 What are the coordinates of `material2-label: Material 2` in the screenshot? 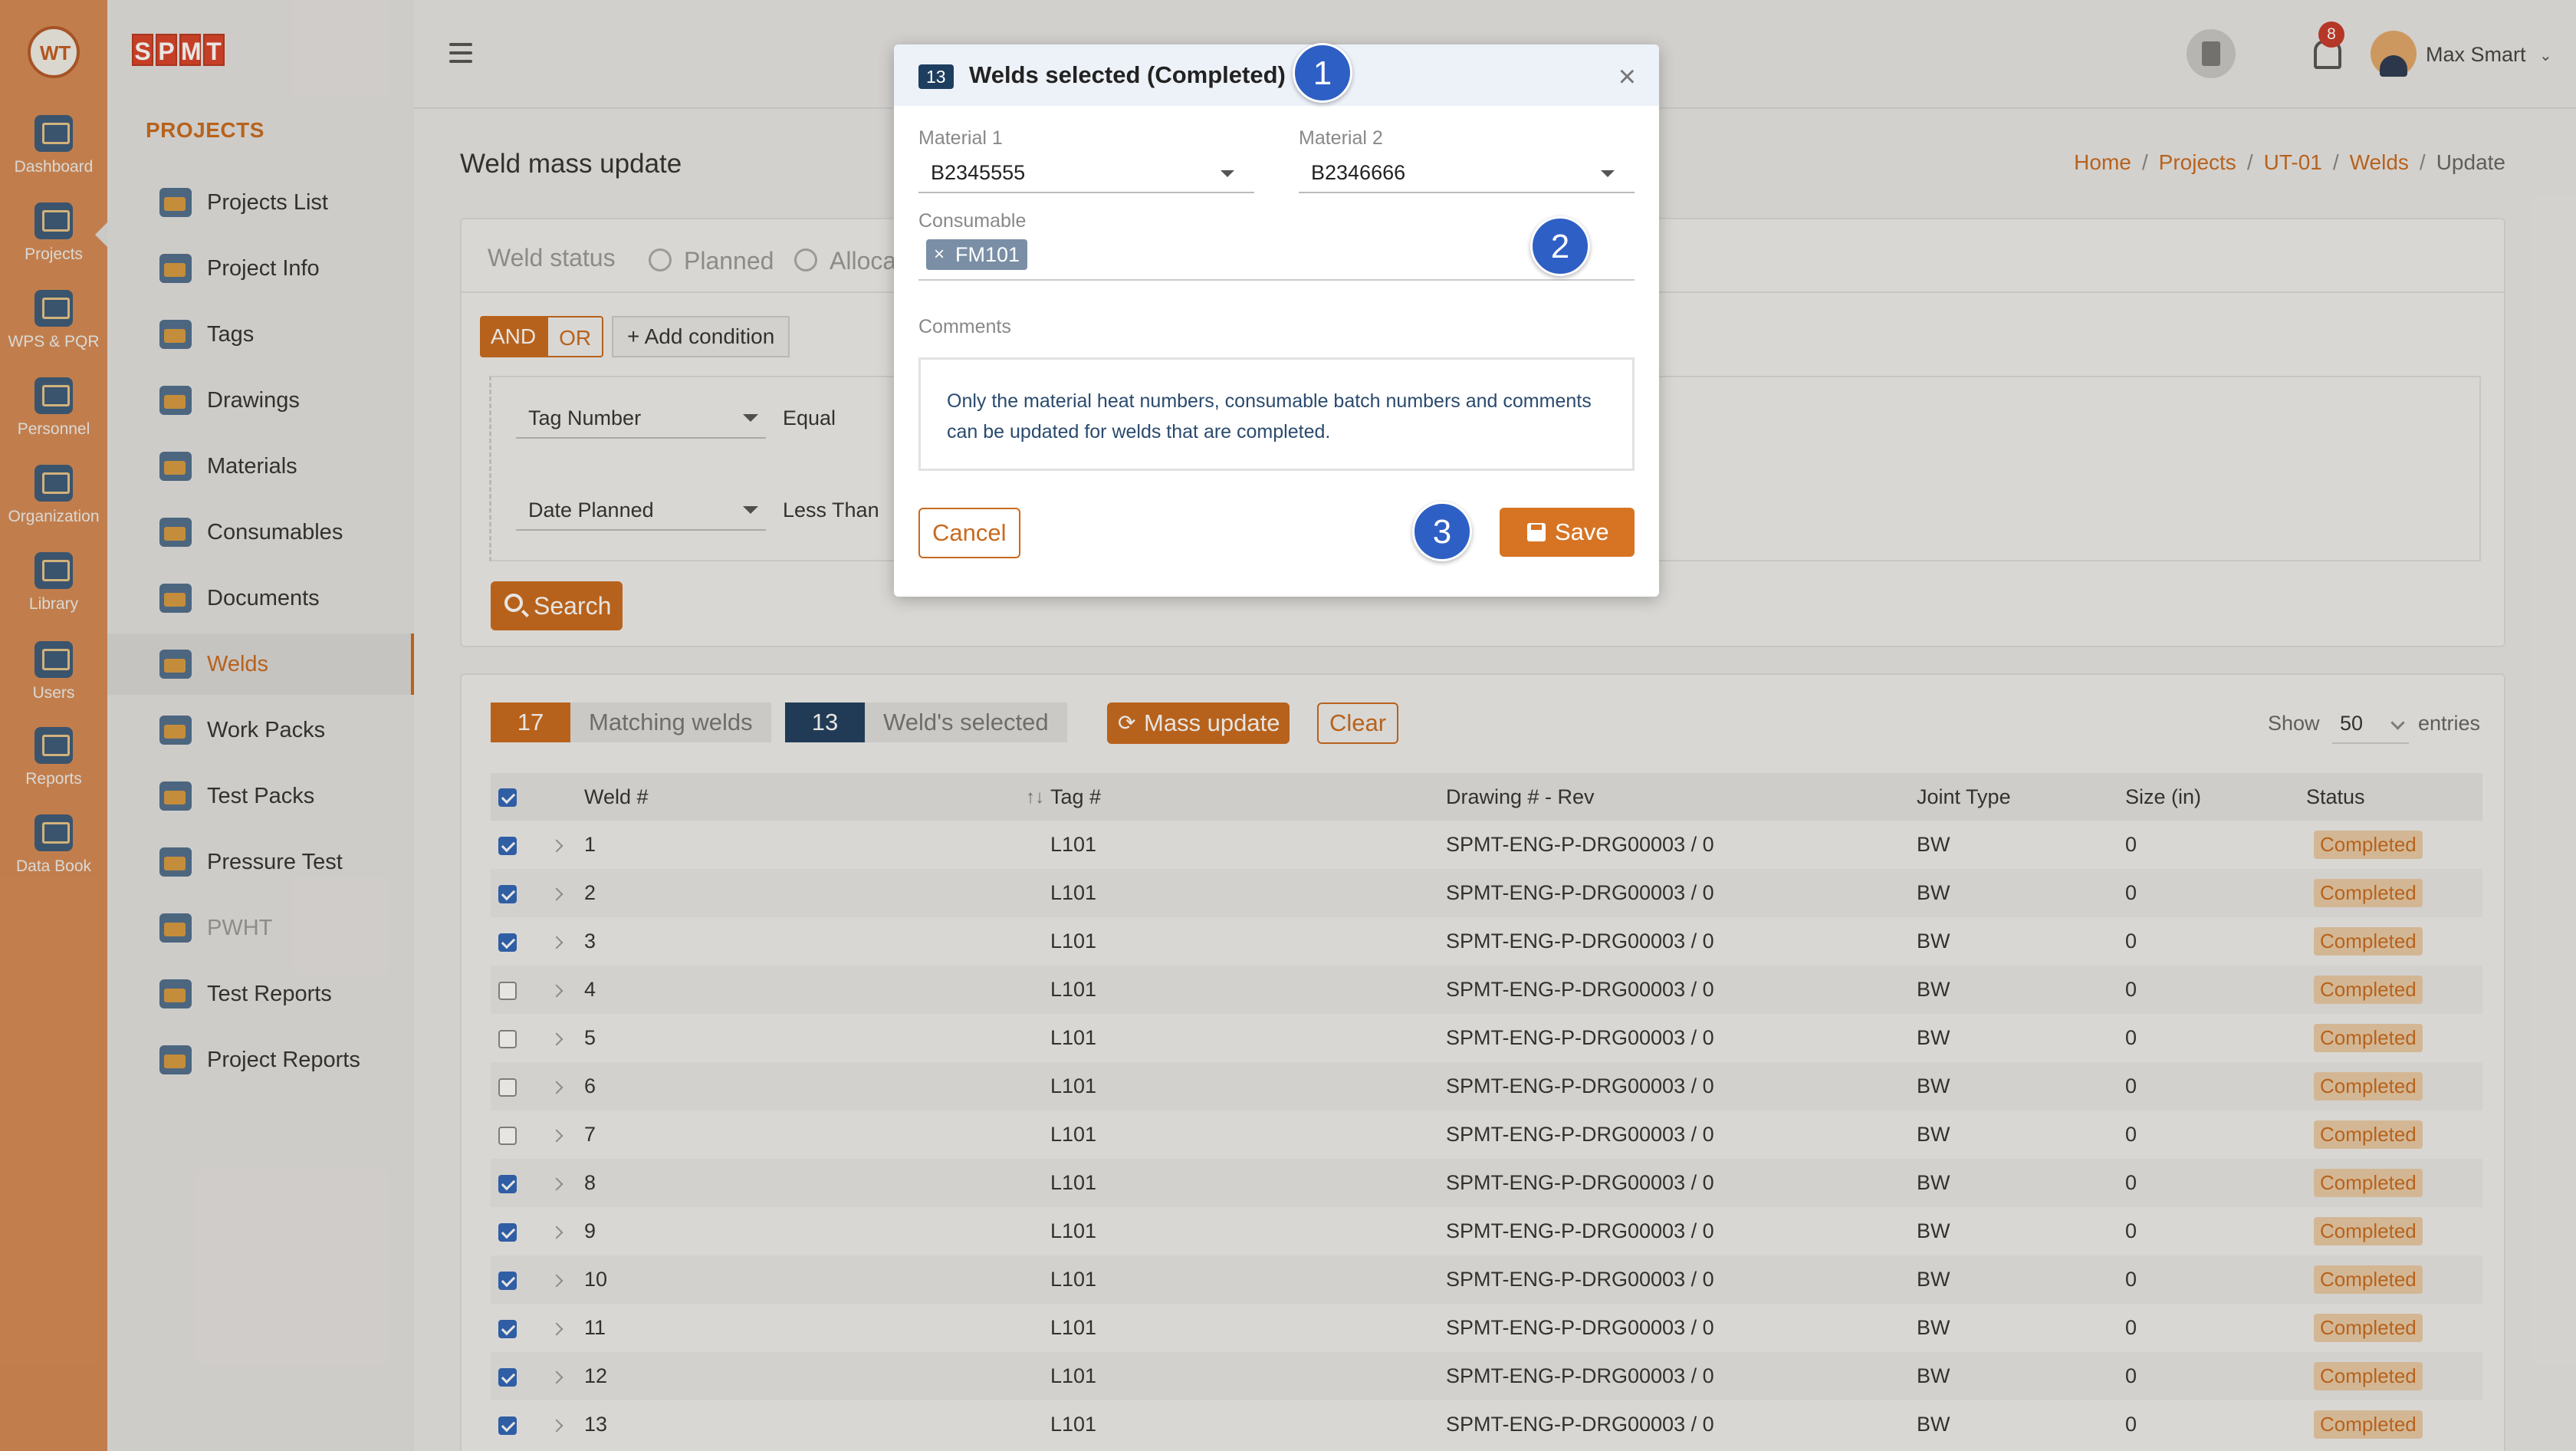 It's located at (1341, 138).